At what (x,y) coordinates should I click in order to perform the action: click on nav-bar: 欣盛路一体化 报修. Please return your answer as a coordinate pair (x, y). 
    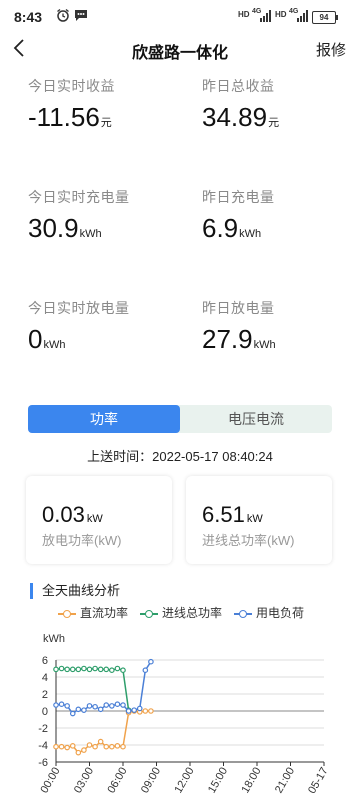
    Looking at the image, I should click on (180, 49).